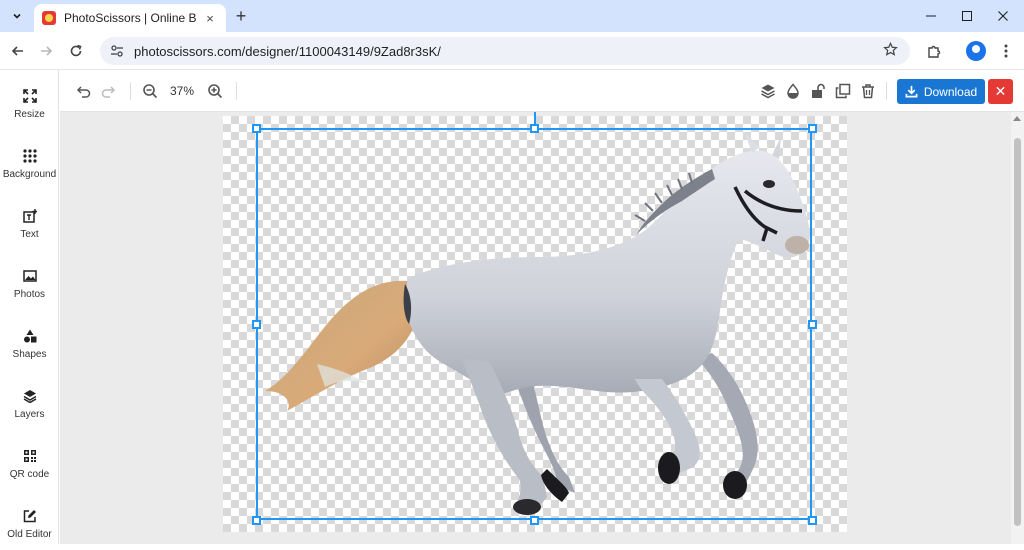  What do you see at coordinates (30, 276) in the screenshot?
I see `image-icon` at bounding box center [30, 276].